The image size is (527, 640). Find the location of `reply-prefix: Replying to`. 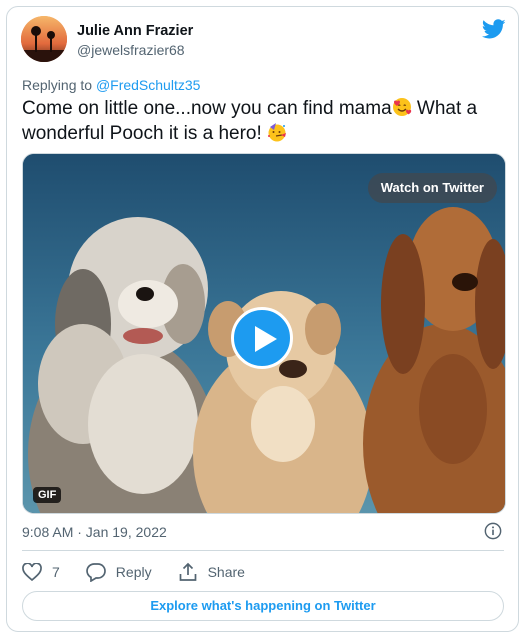

reply-prefix: Replying to is located at coordinates (57, 85).